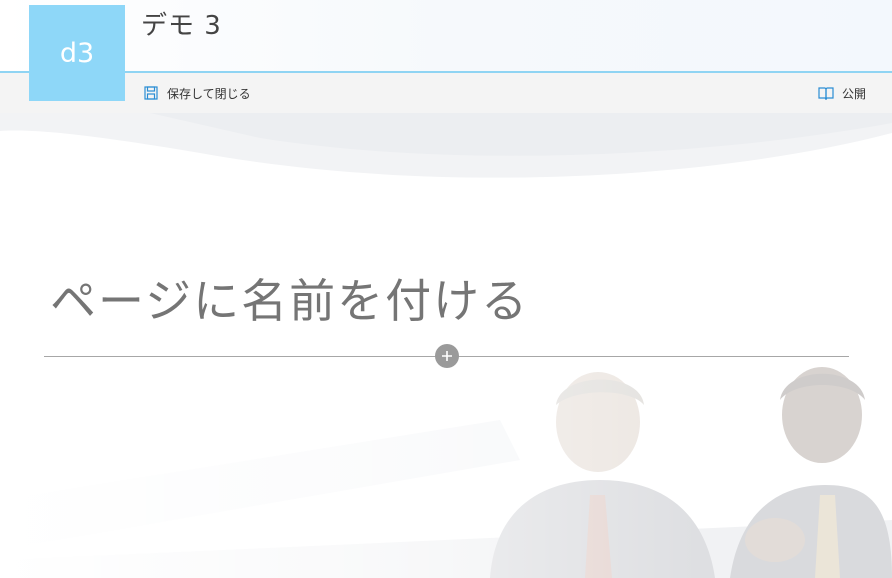  Describe the element at coordinates (446, 145) in the screenshot. I see `header-decoration` at that location.